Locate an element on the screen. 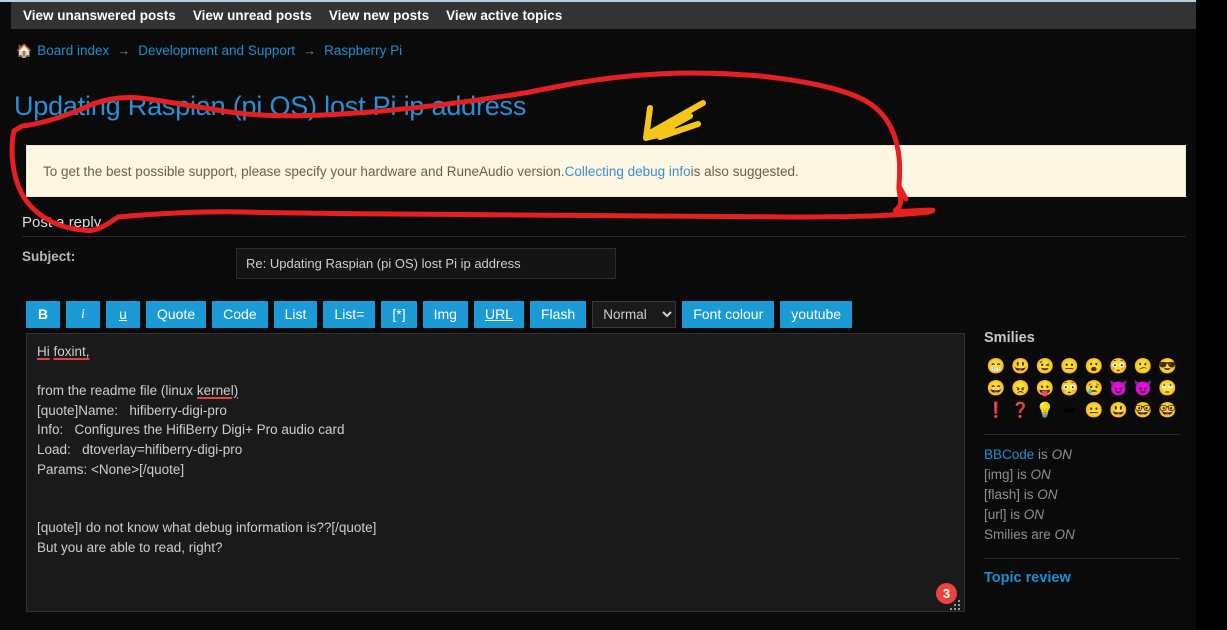 This screenshot has height=630, width=1227. font-colour-button: Font colour is located at coordinates (728, 314).